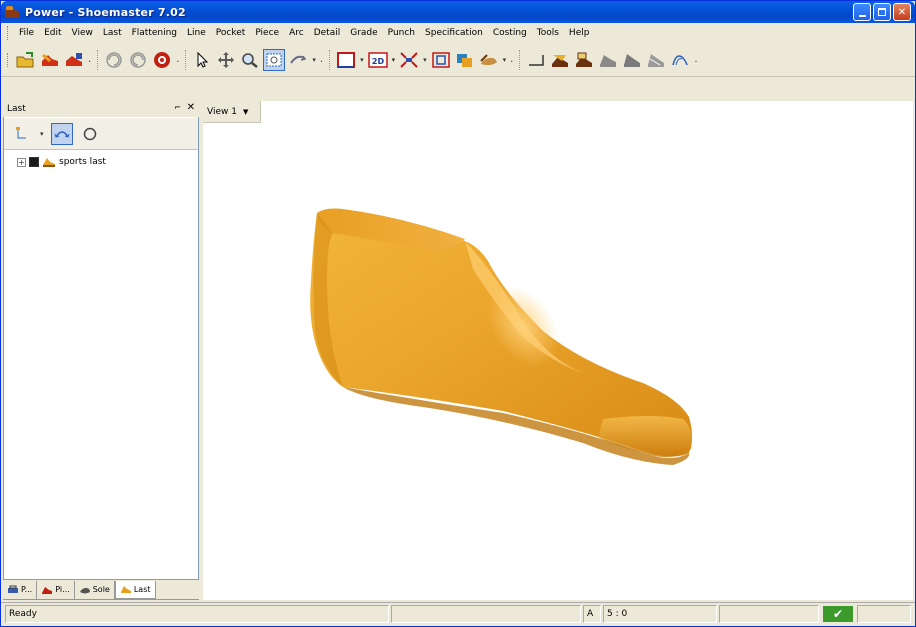  I want to click on zoom-window-button, so click(274, 59).